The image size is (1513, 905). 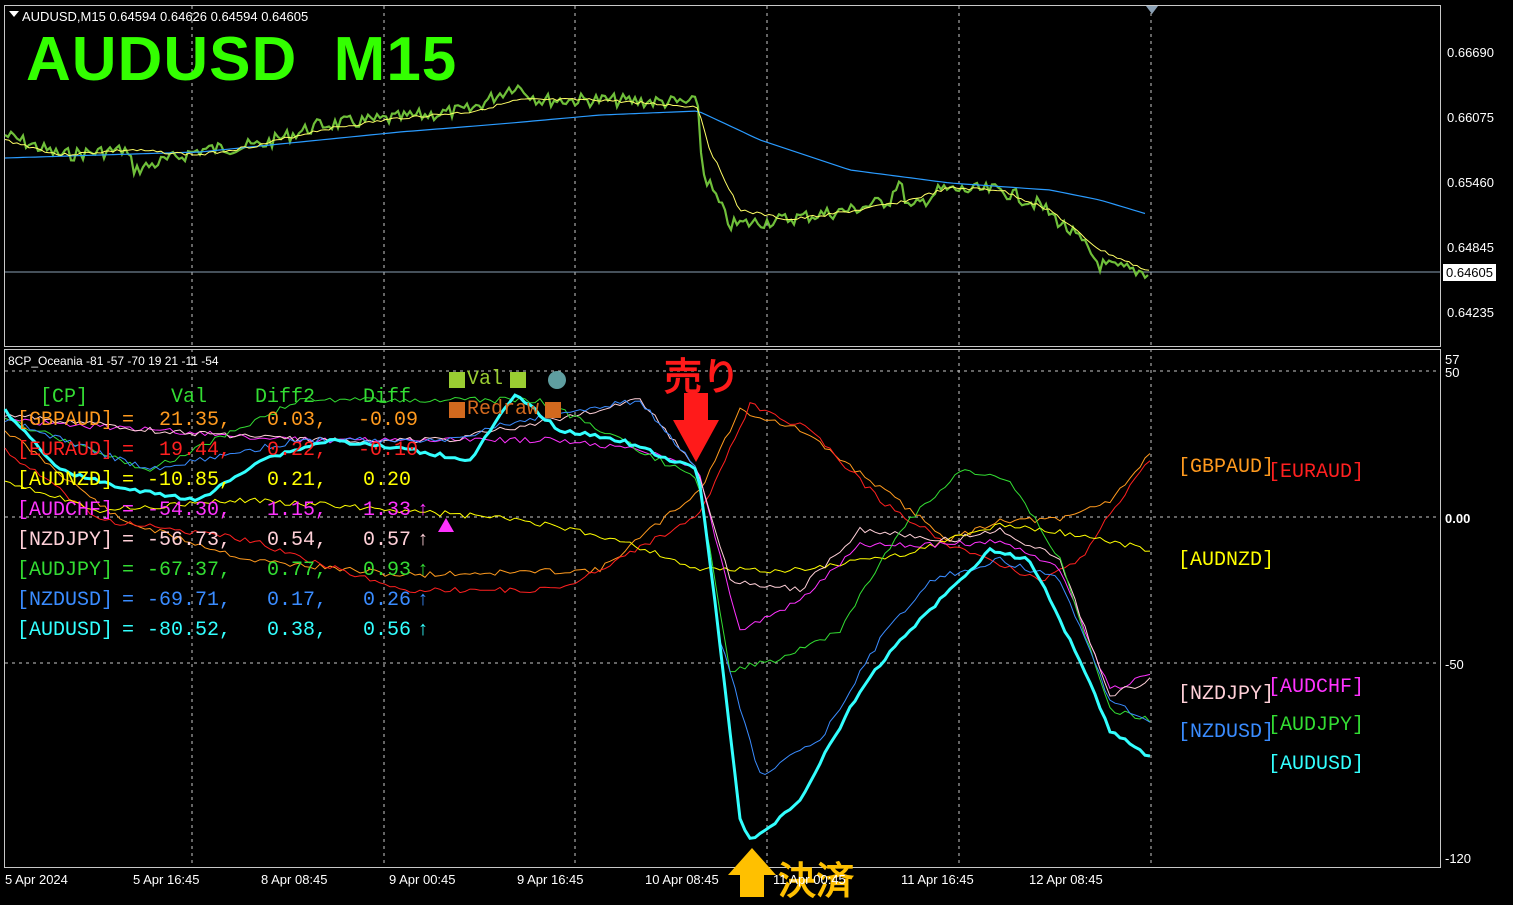 I want to click on cp-name-cell: [NZDJPY], so click(x=65, y=540).